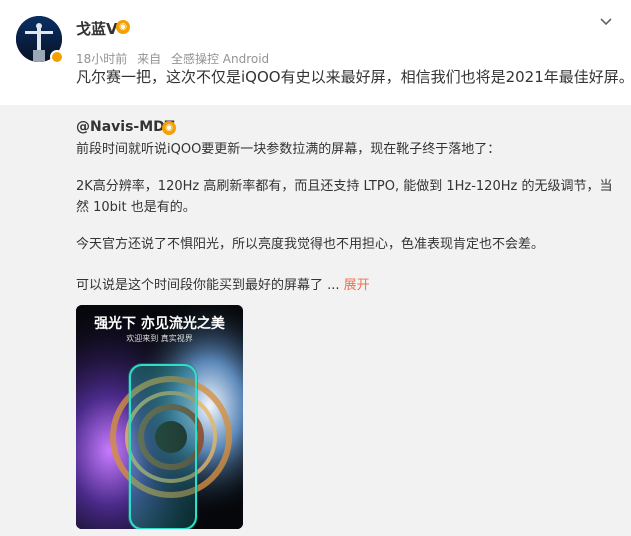 Image resolution: width=631 pixels, height=536 pixels. What do you see at coordinates (101, 59) in the screenshot?
I see `post-time: 18小时前` at bounding box center [101, 59].